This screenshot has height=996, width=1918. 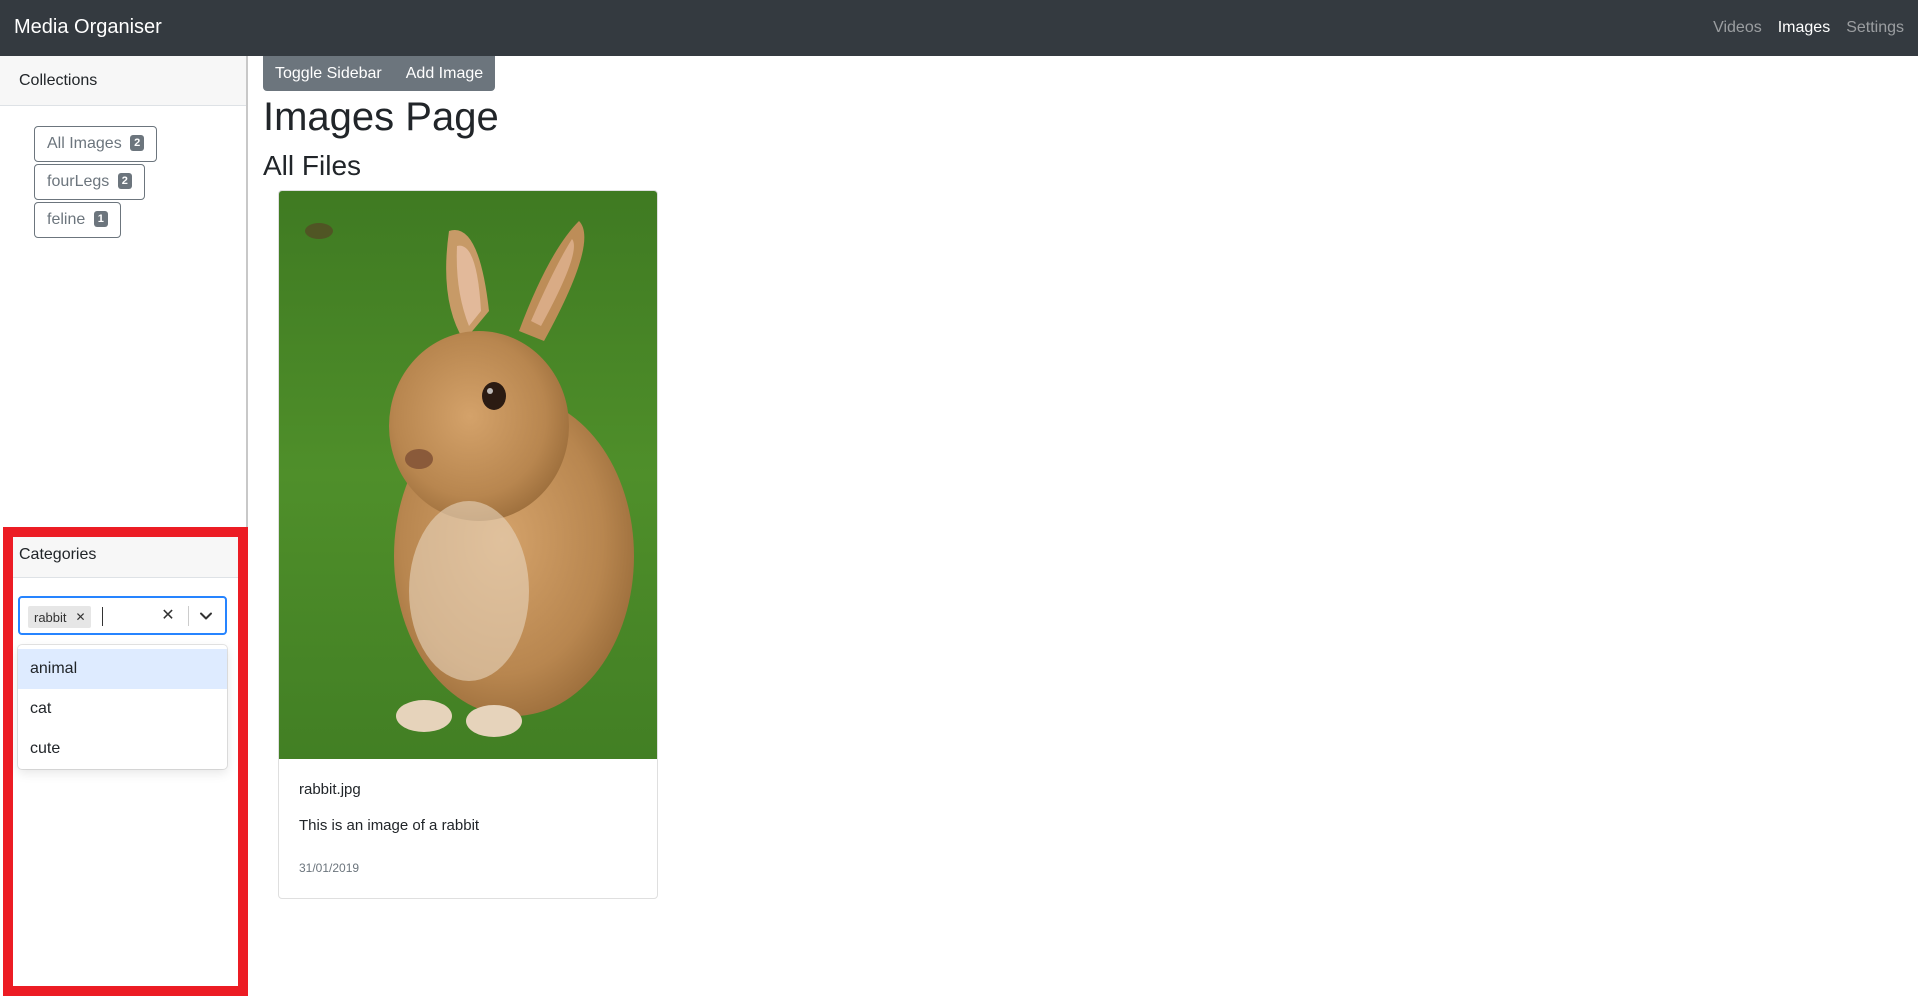 What do you see at coordinates (100, 219) in the screenshot?
I see `collection-count-badge: 1` at bounding box center [100, 219].